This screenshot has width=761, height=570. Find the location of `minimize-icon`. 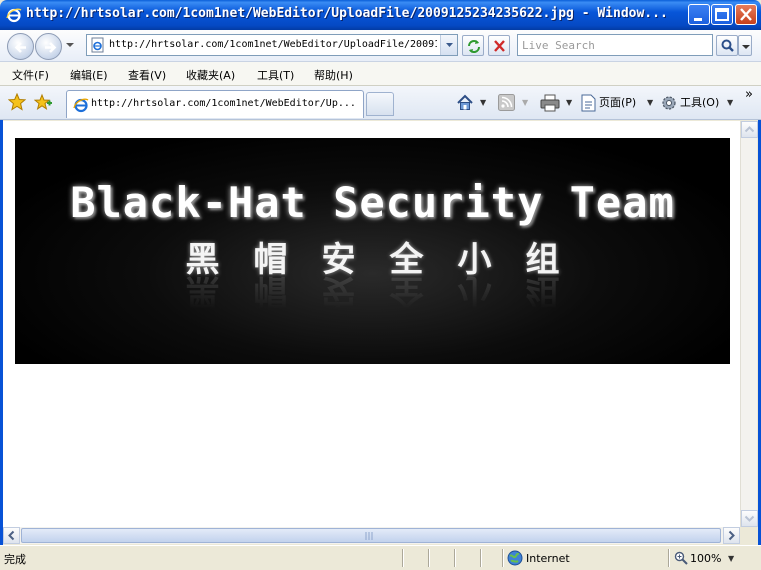

minimize-icon is located at coordinates (698, 19).